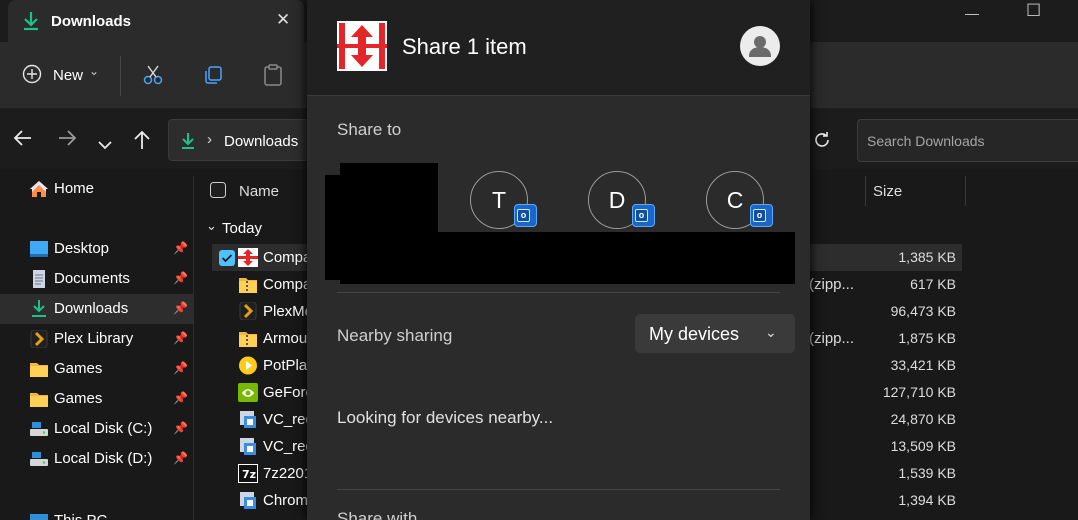  I want to click on svg-text: 7z, so click(249, 474).